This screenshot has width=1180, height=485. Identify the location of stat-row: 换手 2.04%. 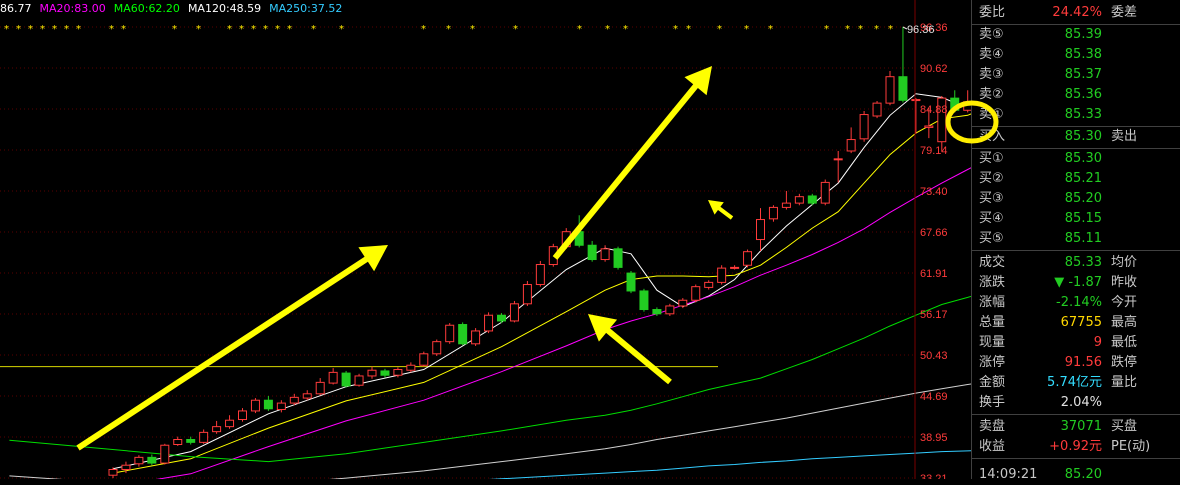
(1076, 403).